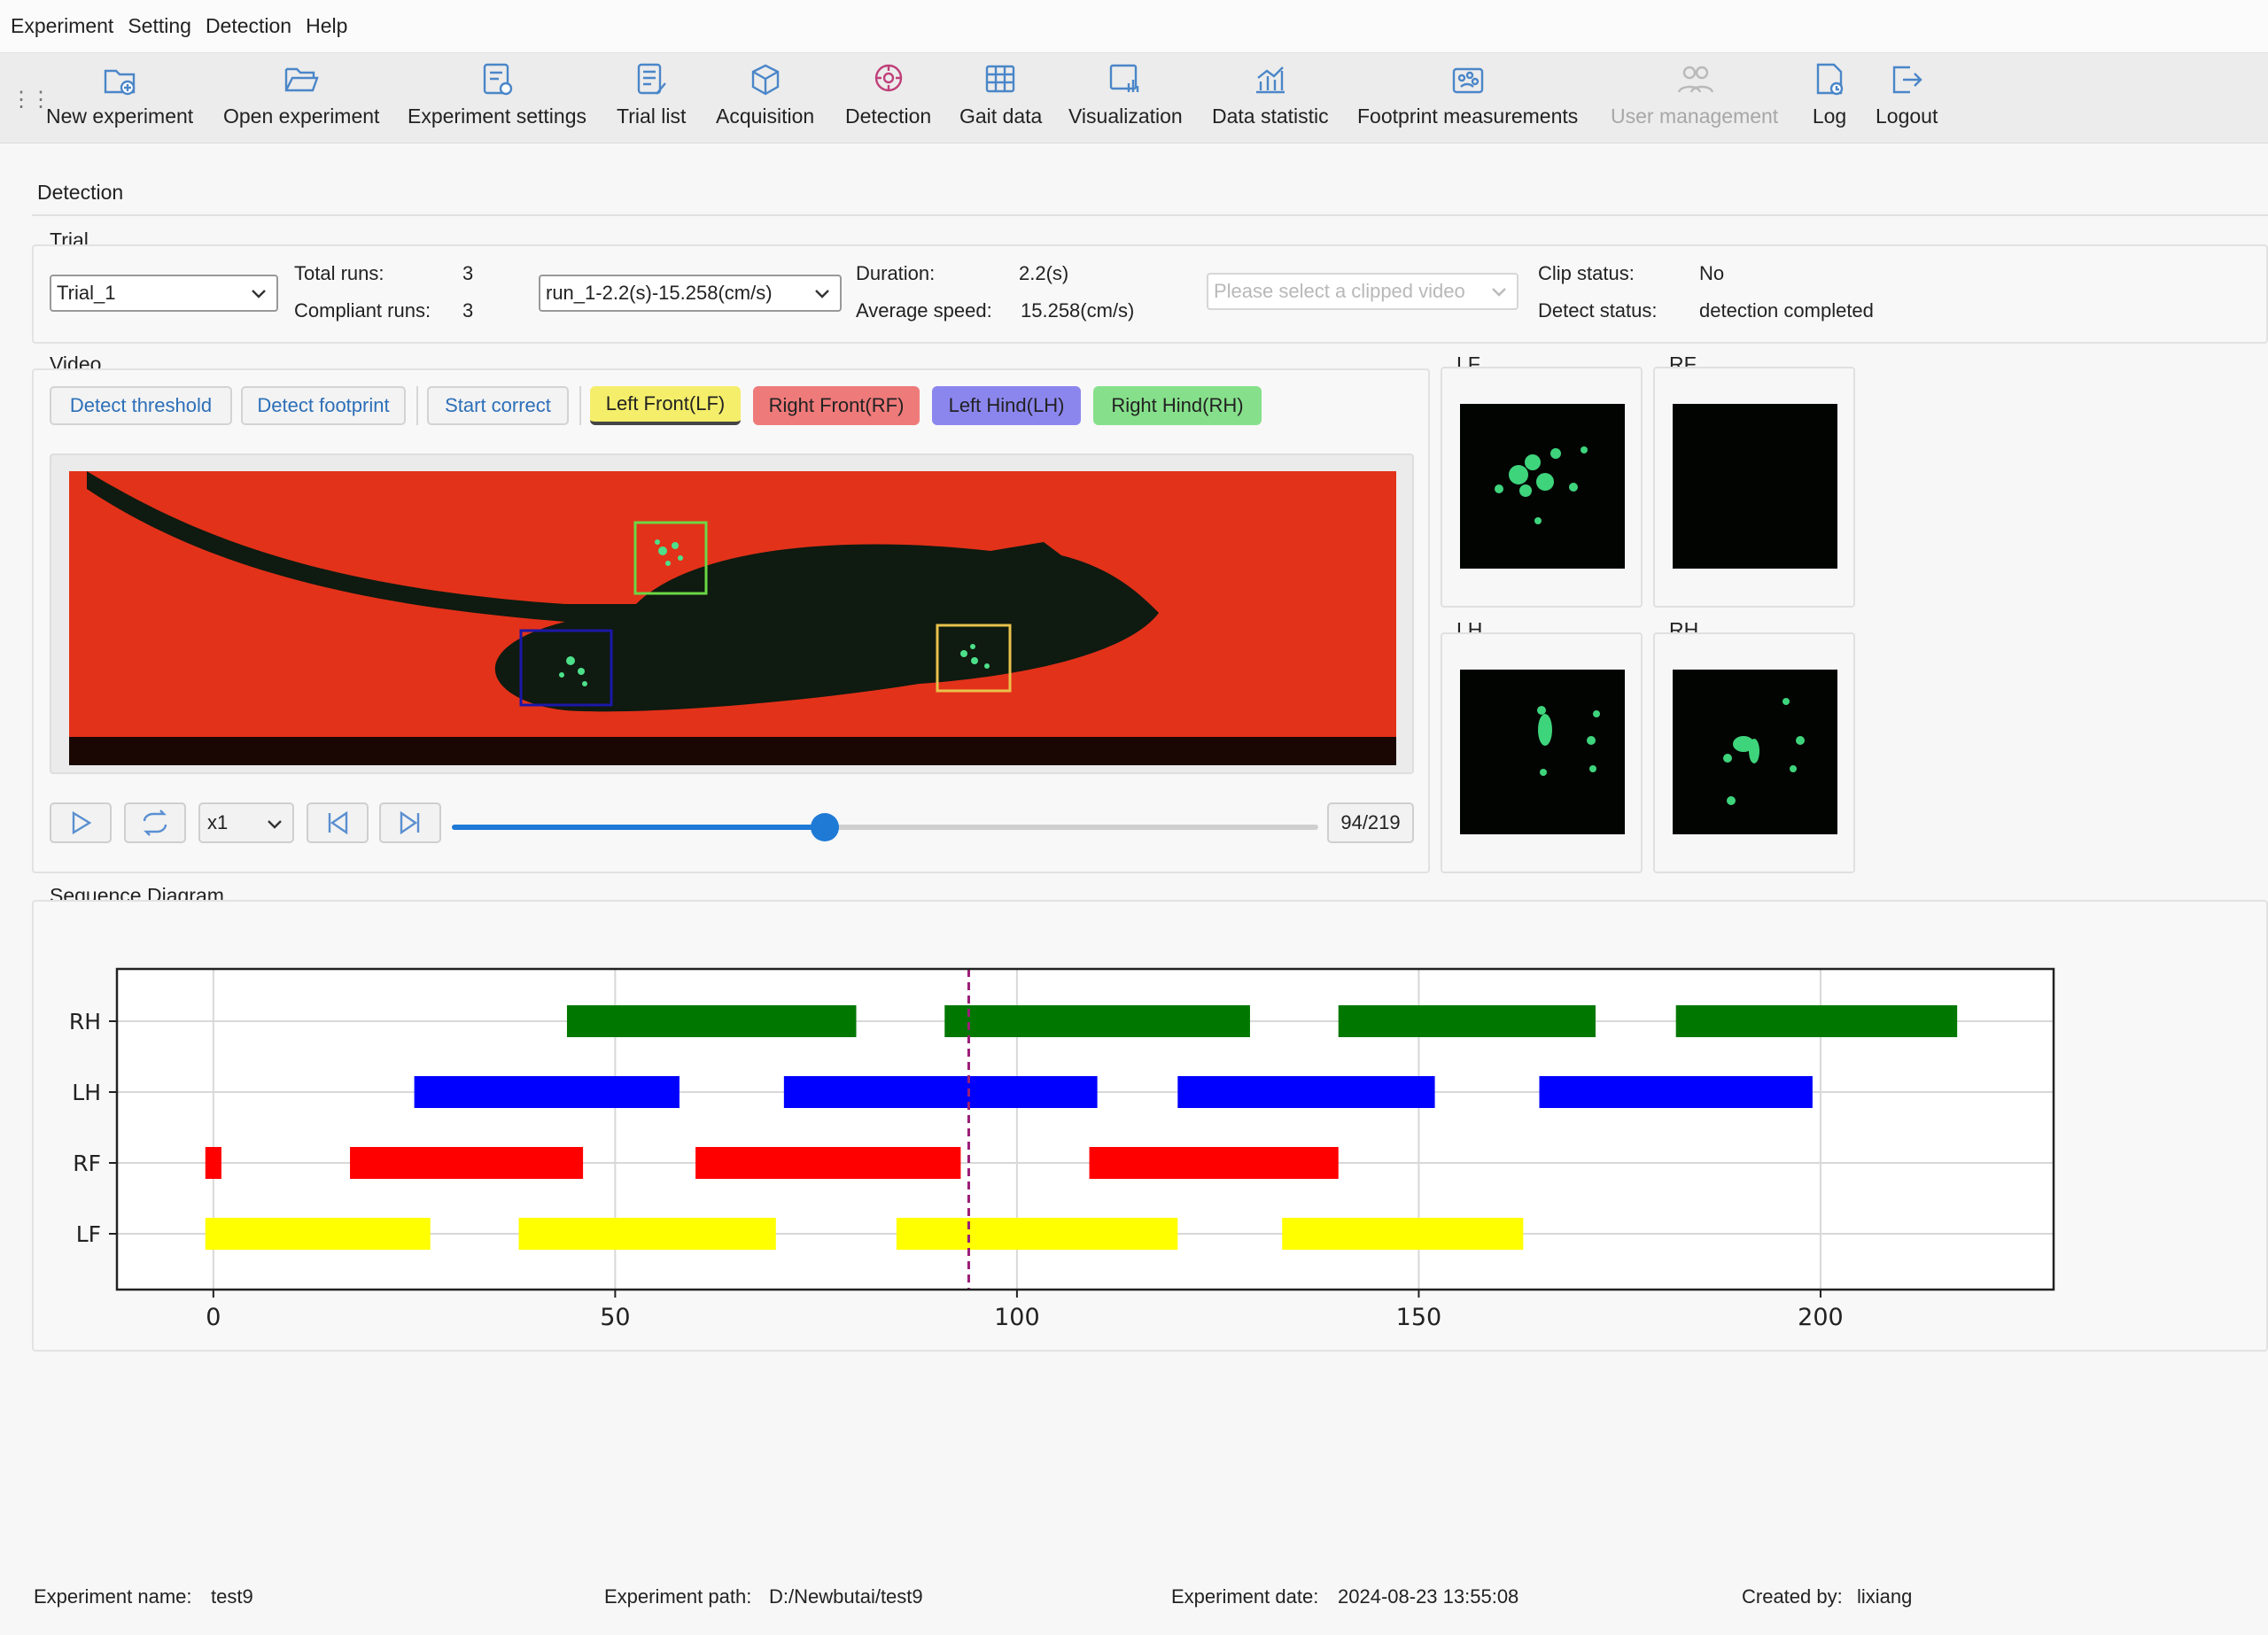  Describe the element at coordinates (113, 1597) in the screenshot. I see `experiment-name-label: Experiment name:` at that location.